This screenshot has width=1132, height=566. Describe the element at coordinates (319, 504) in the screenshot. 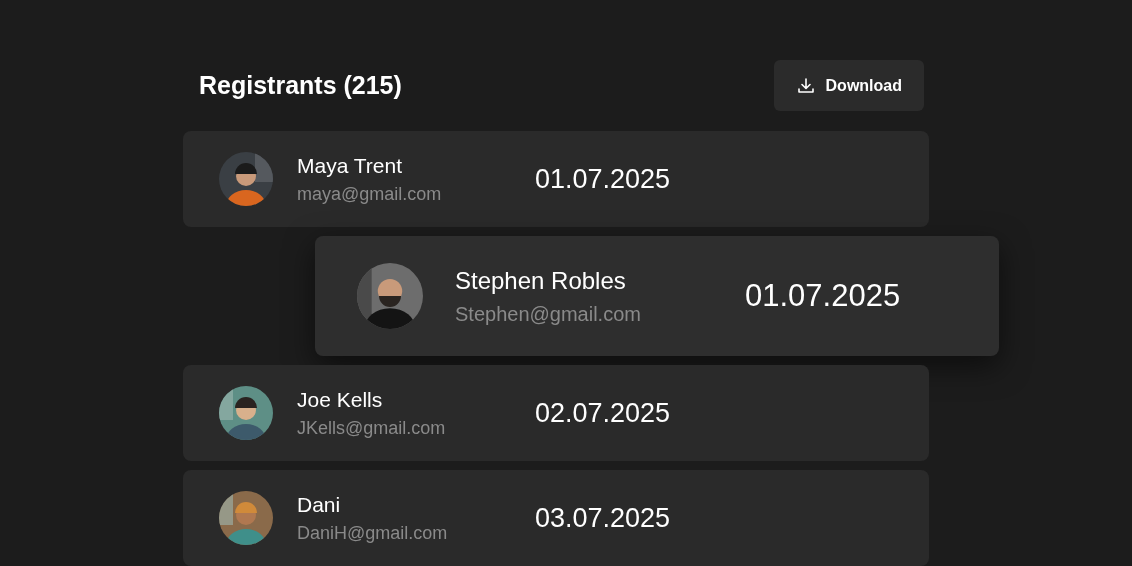

I see `registrant-name: Dani` at that location.